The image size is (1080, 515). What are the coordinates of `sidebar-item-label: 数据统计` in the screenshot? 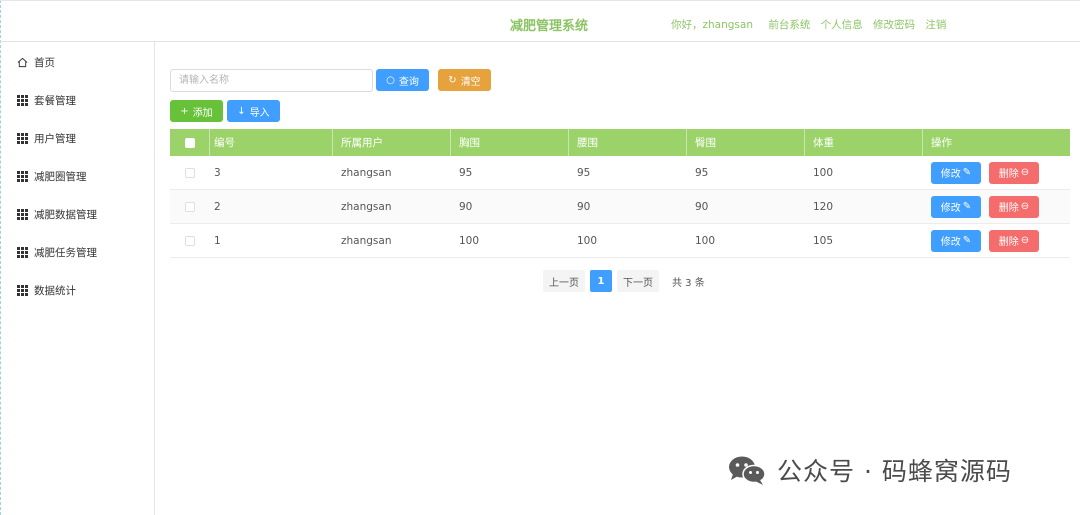 It's located at (55, 290).